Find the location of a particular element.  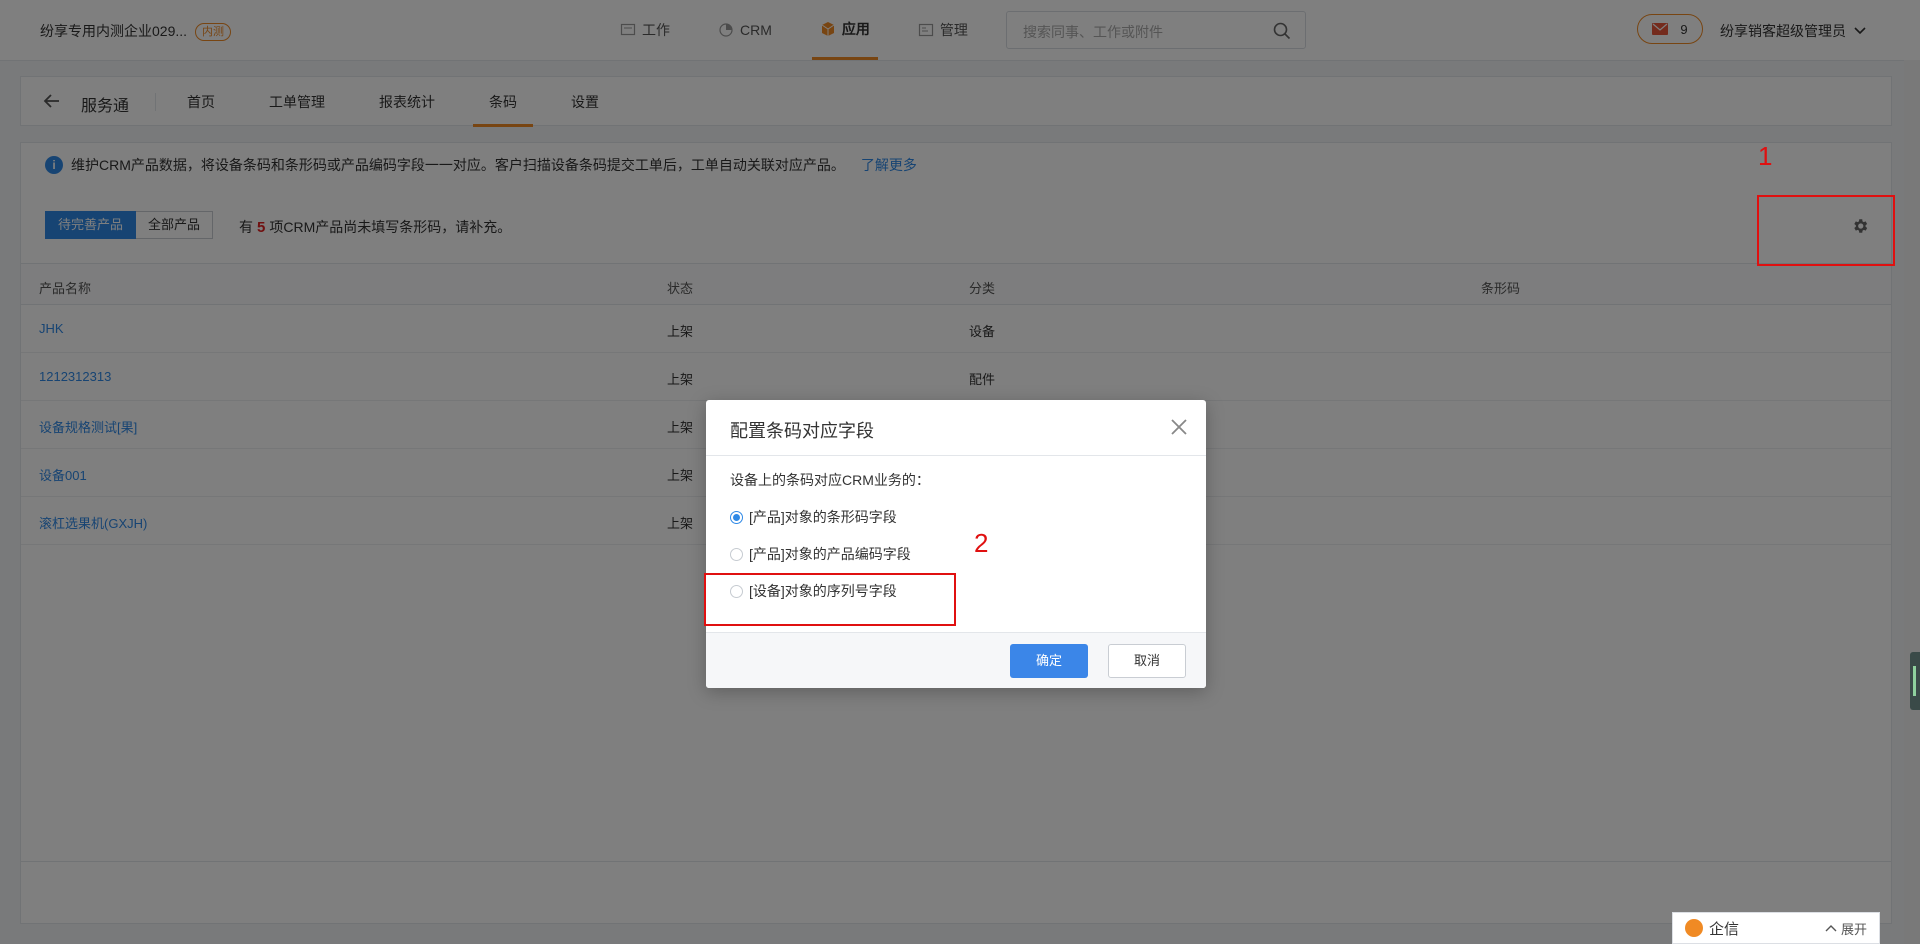

dialog-footer: 确定 取消 is located at coordinates (956, 660).